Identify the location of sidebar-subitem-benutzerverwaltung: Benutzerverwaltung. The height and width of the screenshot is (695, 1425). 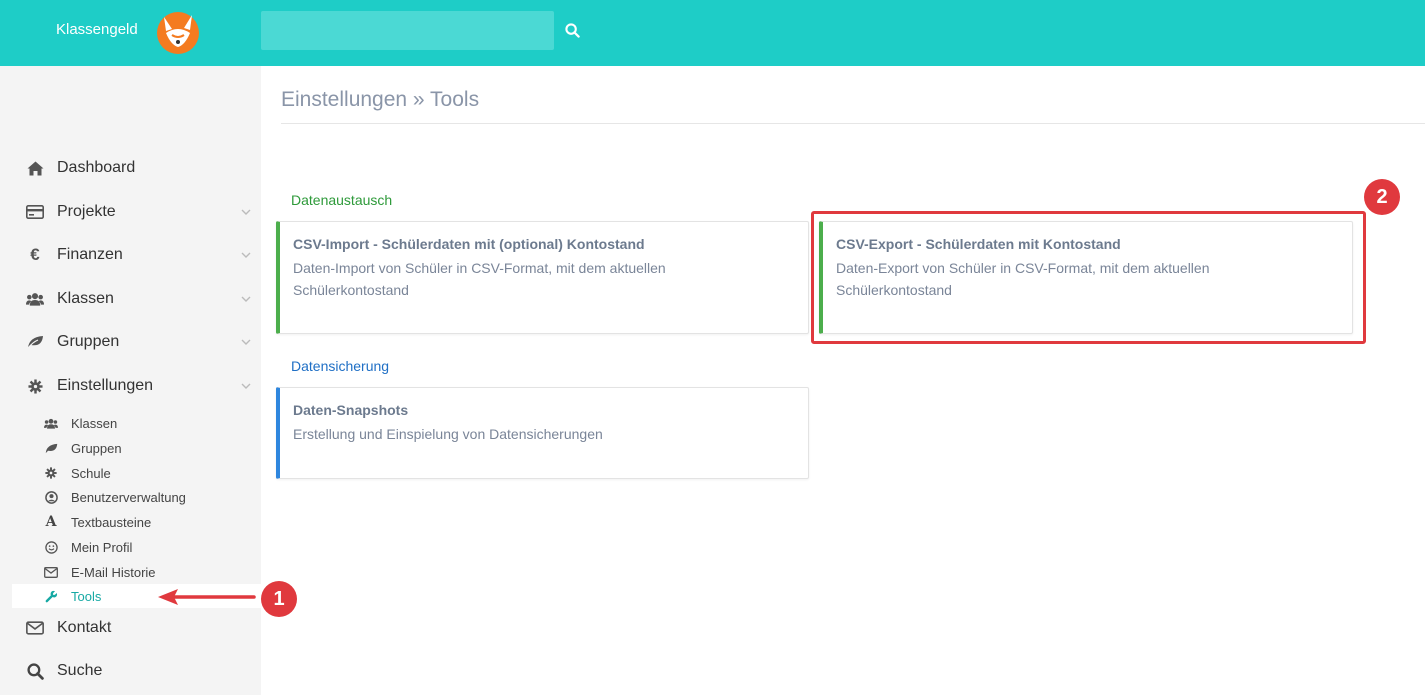
(136, 497).